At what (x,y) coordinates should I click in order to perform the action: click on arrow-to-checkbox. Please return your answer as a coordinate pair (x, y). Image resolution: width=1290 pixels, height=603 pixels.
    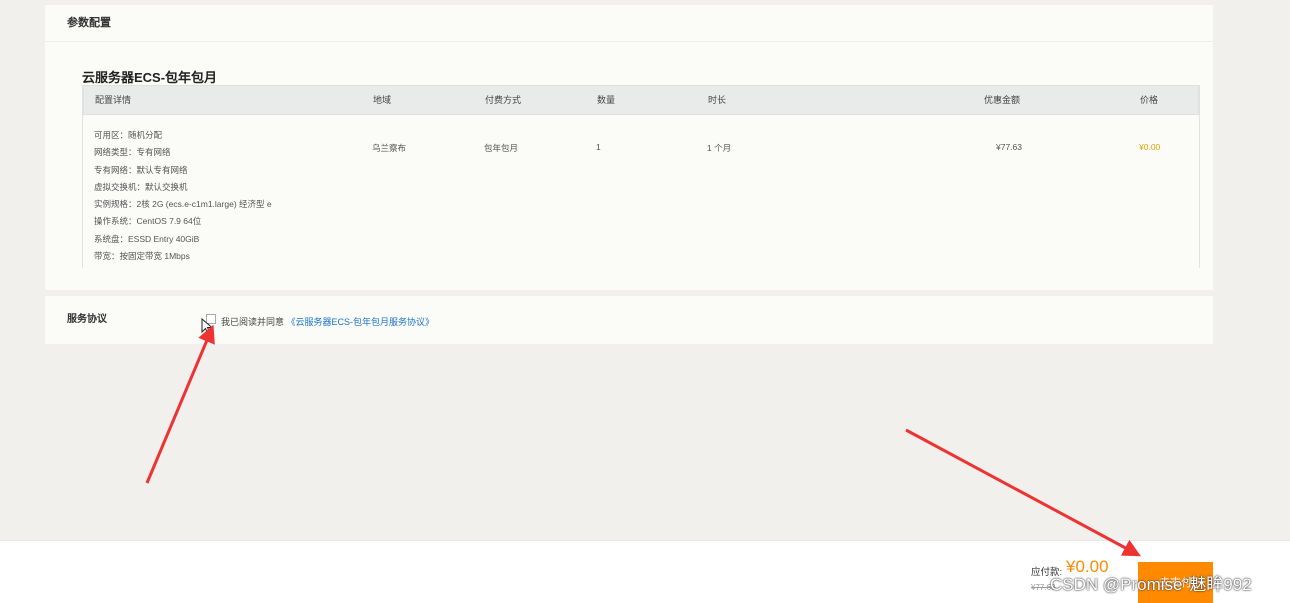
    Looking at the image, I should click on (180, 404).